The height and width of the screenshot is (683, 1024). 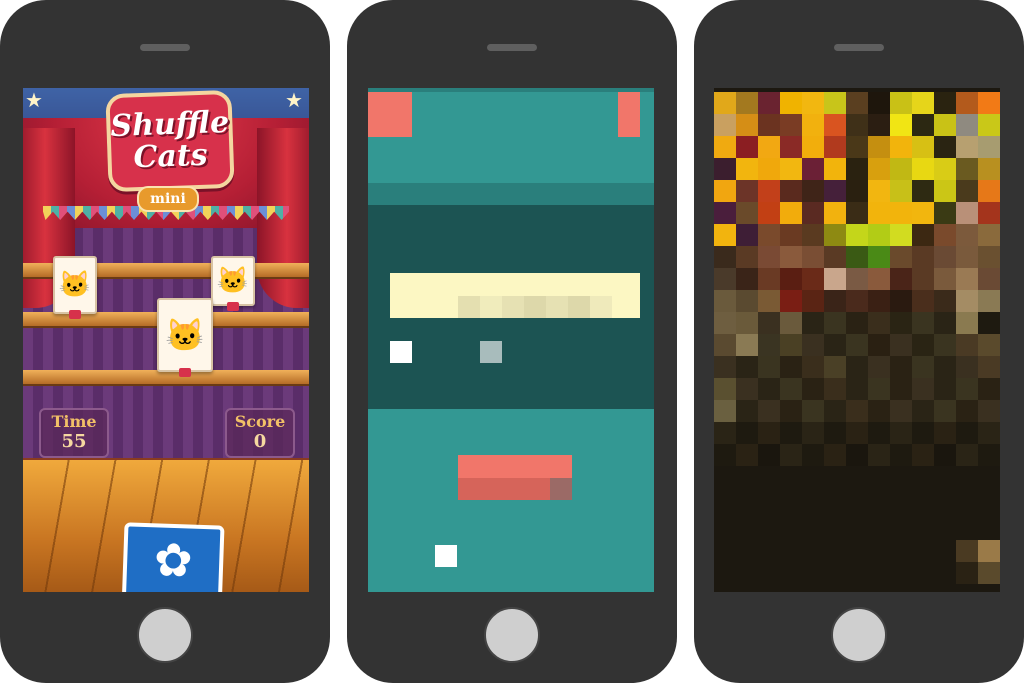 I want to click on score-label: Score, so click(x=260, y=421).